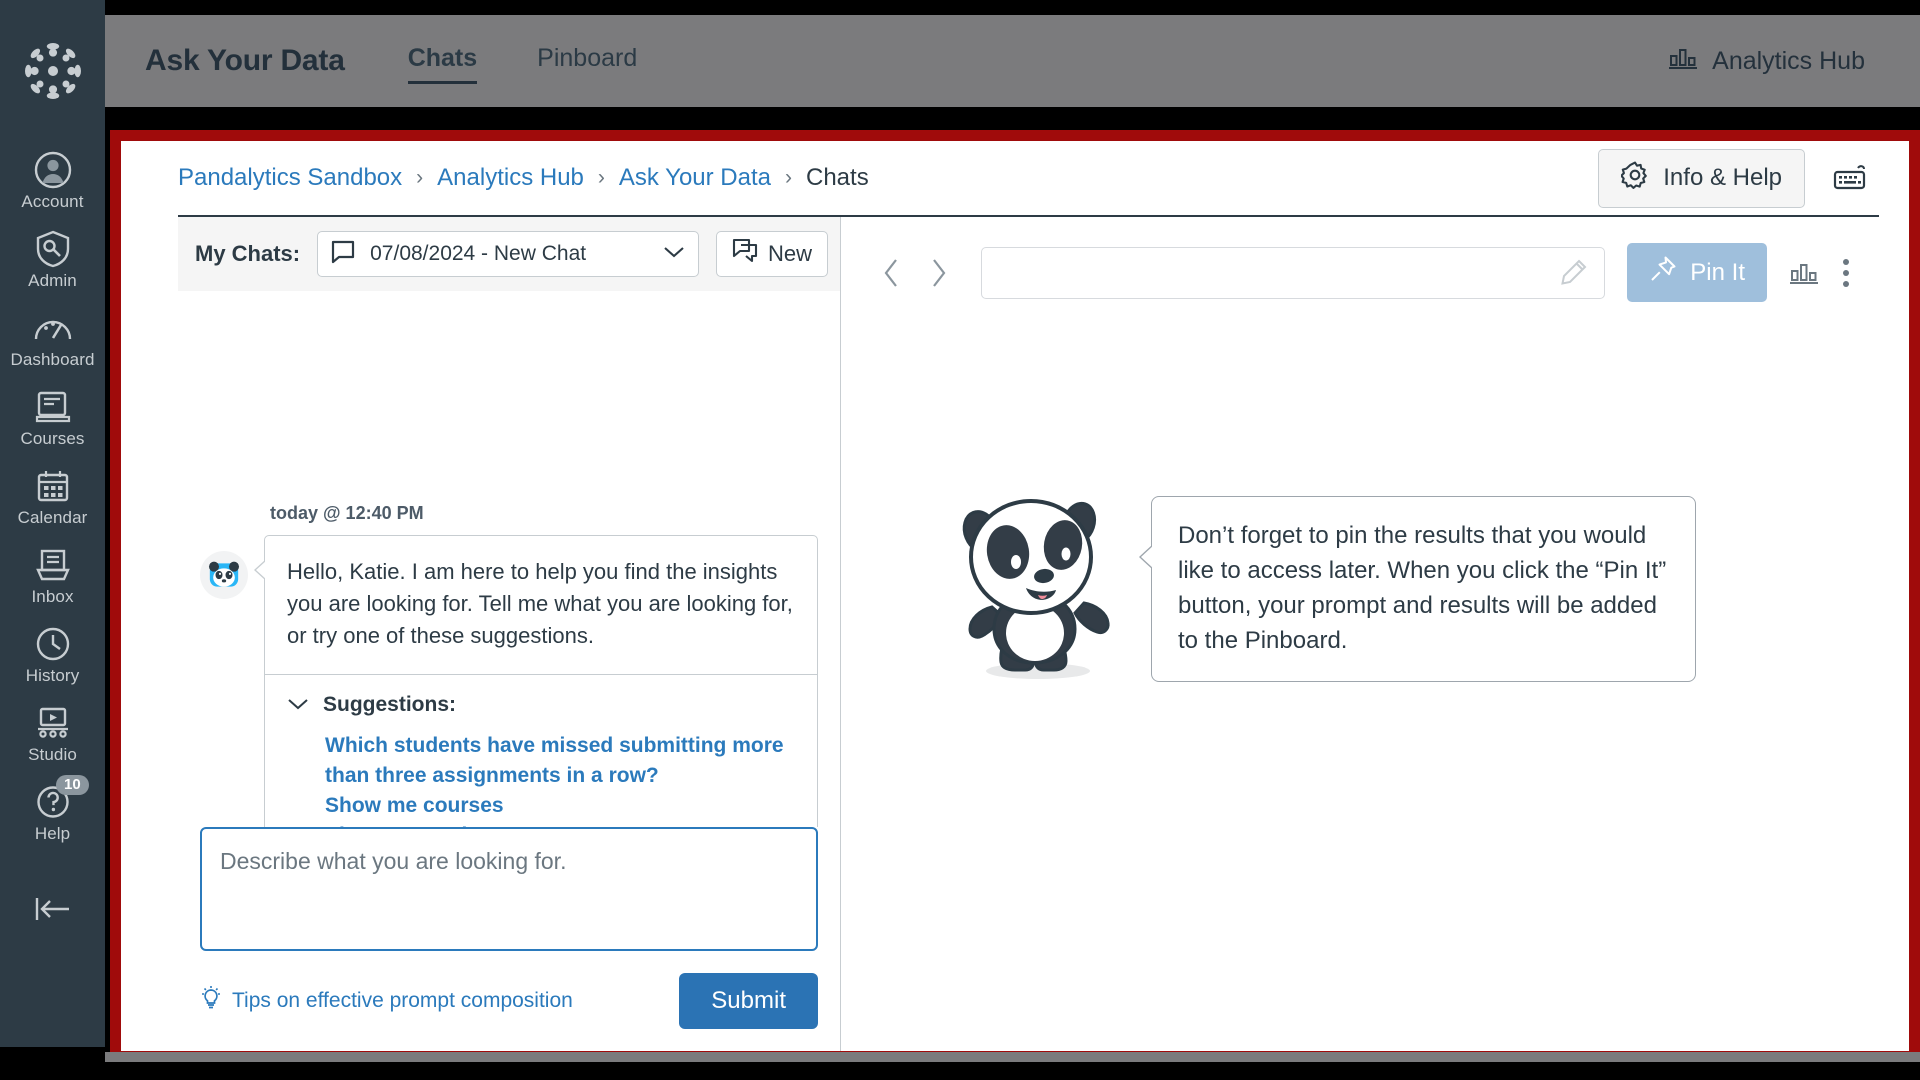  I want to click on new-chat-icon, so click(745, 254).